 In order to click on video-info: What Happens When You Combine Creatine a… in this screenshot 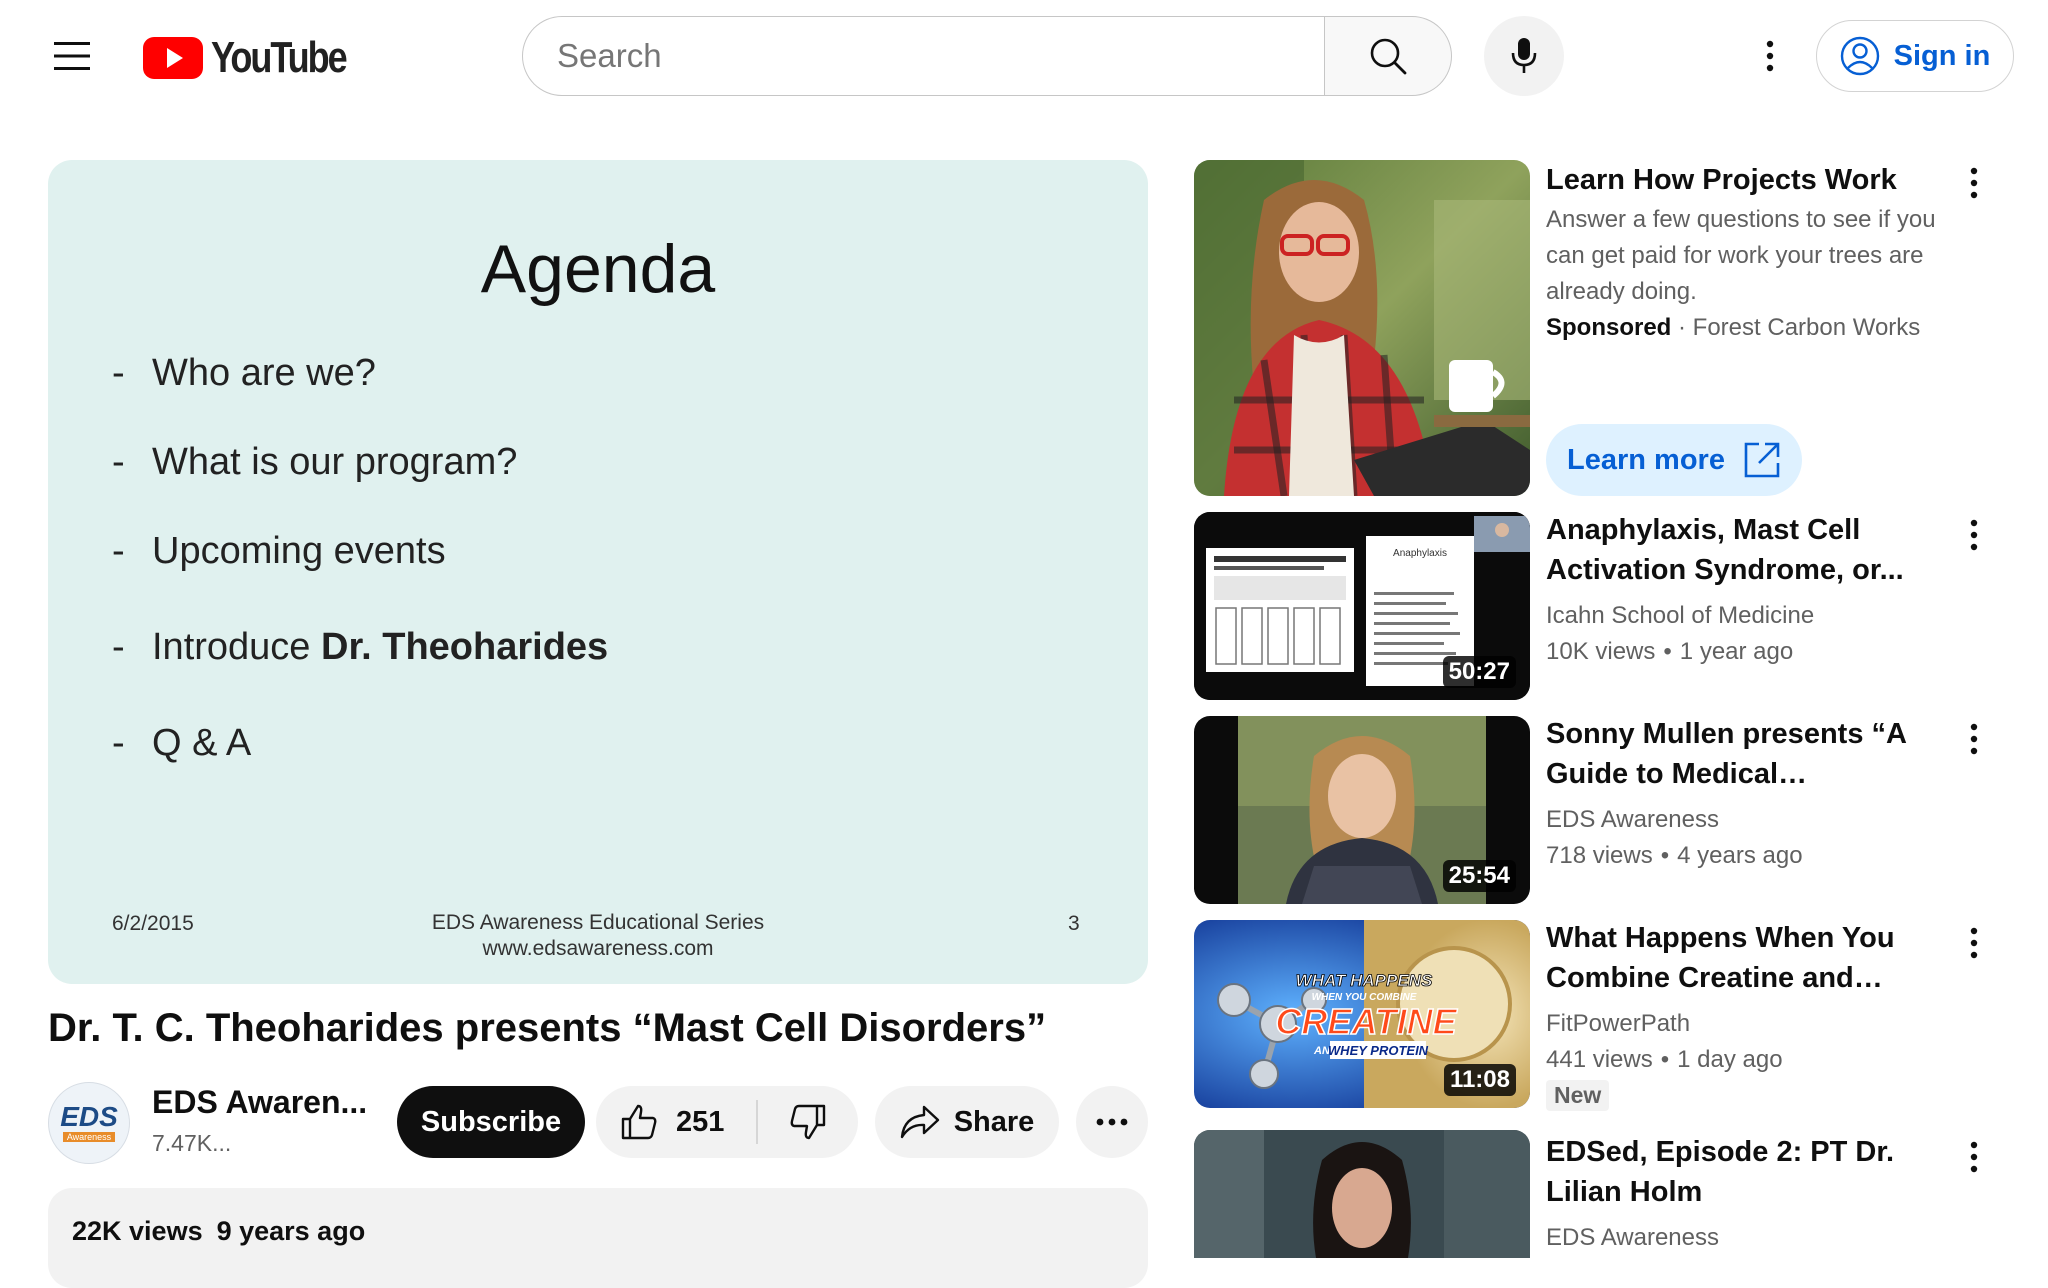, I will do `click(1751, 1014)`.